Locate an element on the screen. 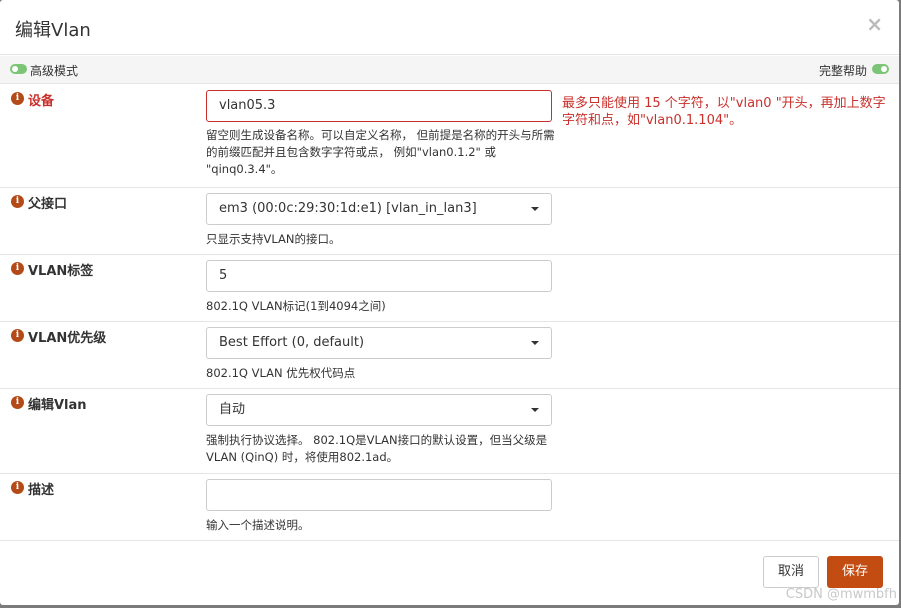 The image size is (901, 608). vlan-protocol-label: 编辑Vlan is located at coordinates (57, 405).